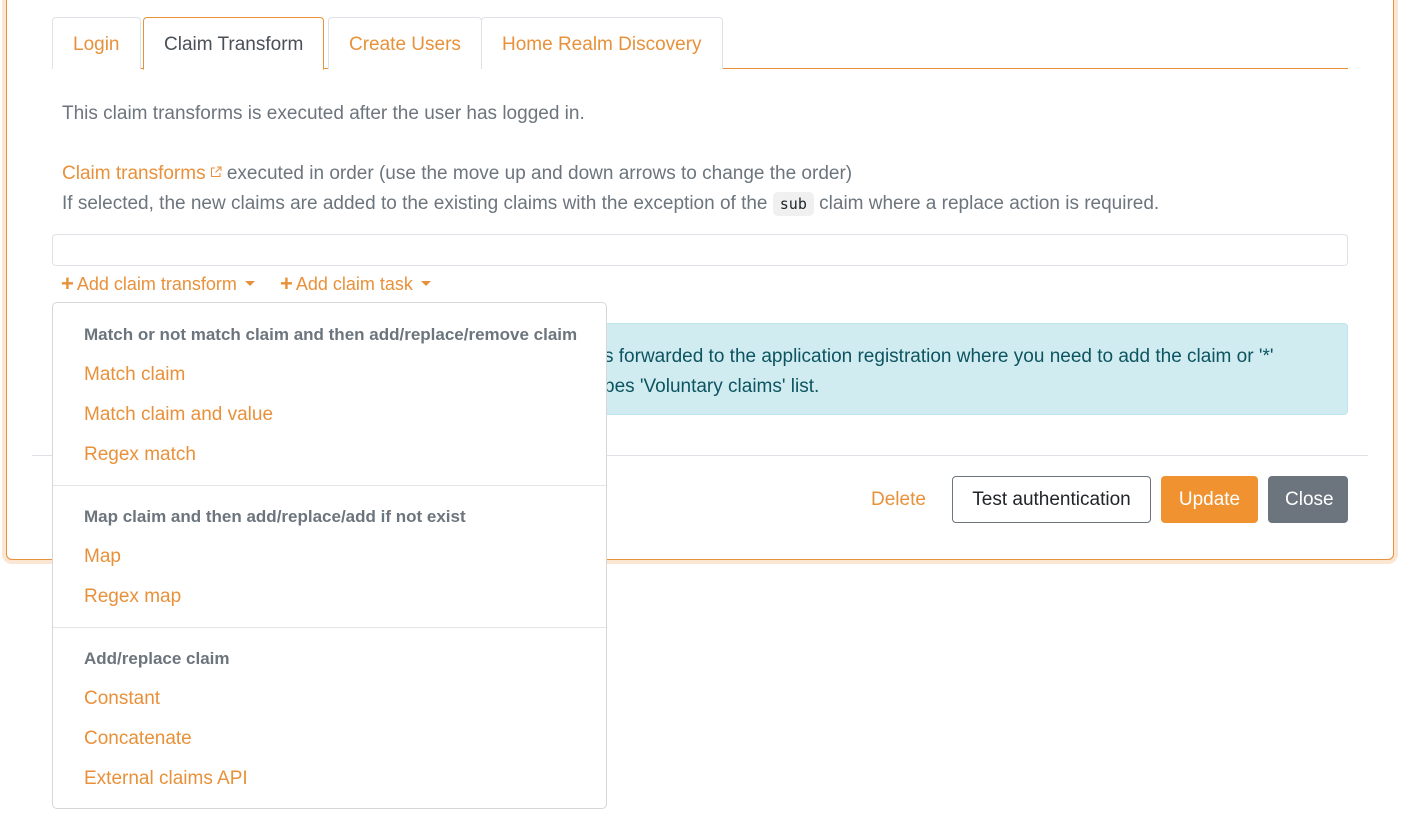  I want to click on claim-transforms-link: Claim transforms, so click(134, 173).